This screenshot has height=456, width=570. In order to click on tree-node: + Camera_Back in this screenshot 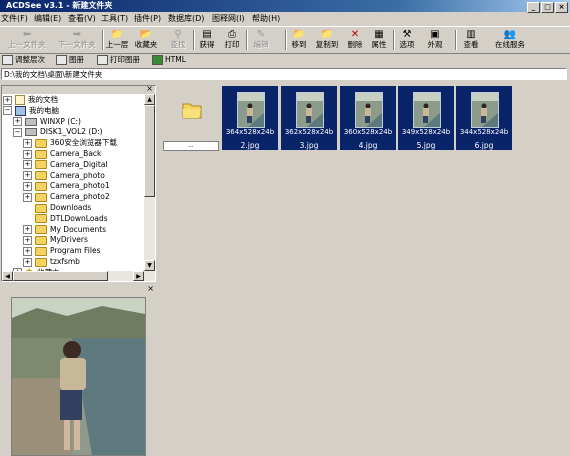, I will do `click(62, 153)`.